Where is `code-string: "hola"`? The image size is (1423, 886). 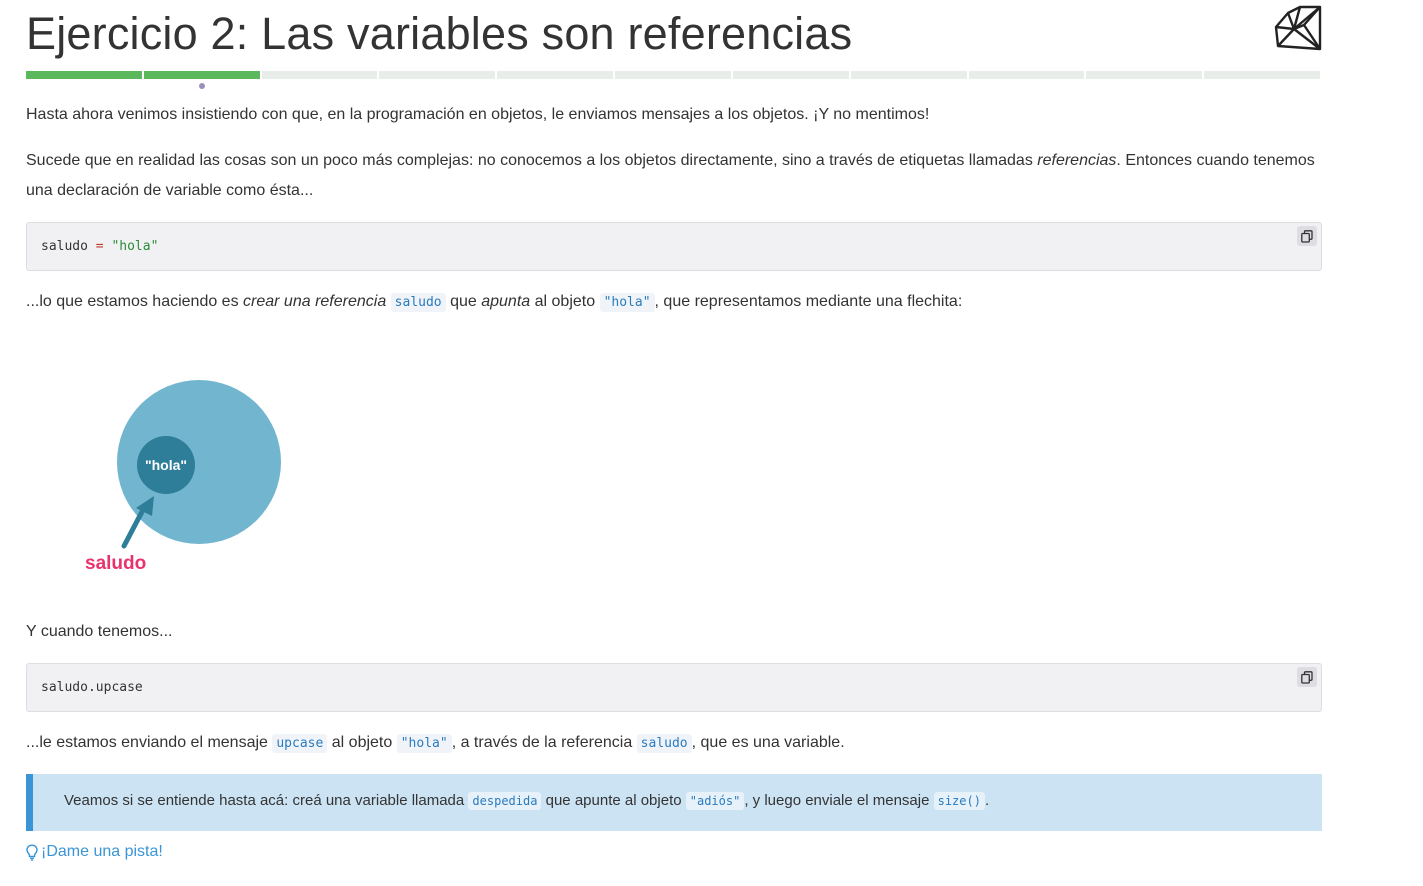 code-string: "hola" is located at coordinates (135, 246).